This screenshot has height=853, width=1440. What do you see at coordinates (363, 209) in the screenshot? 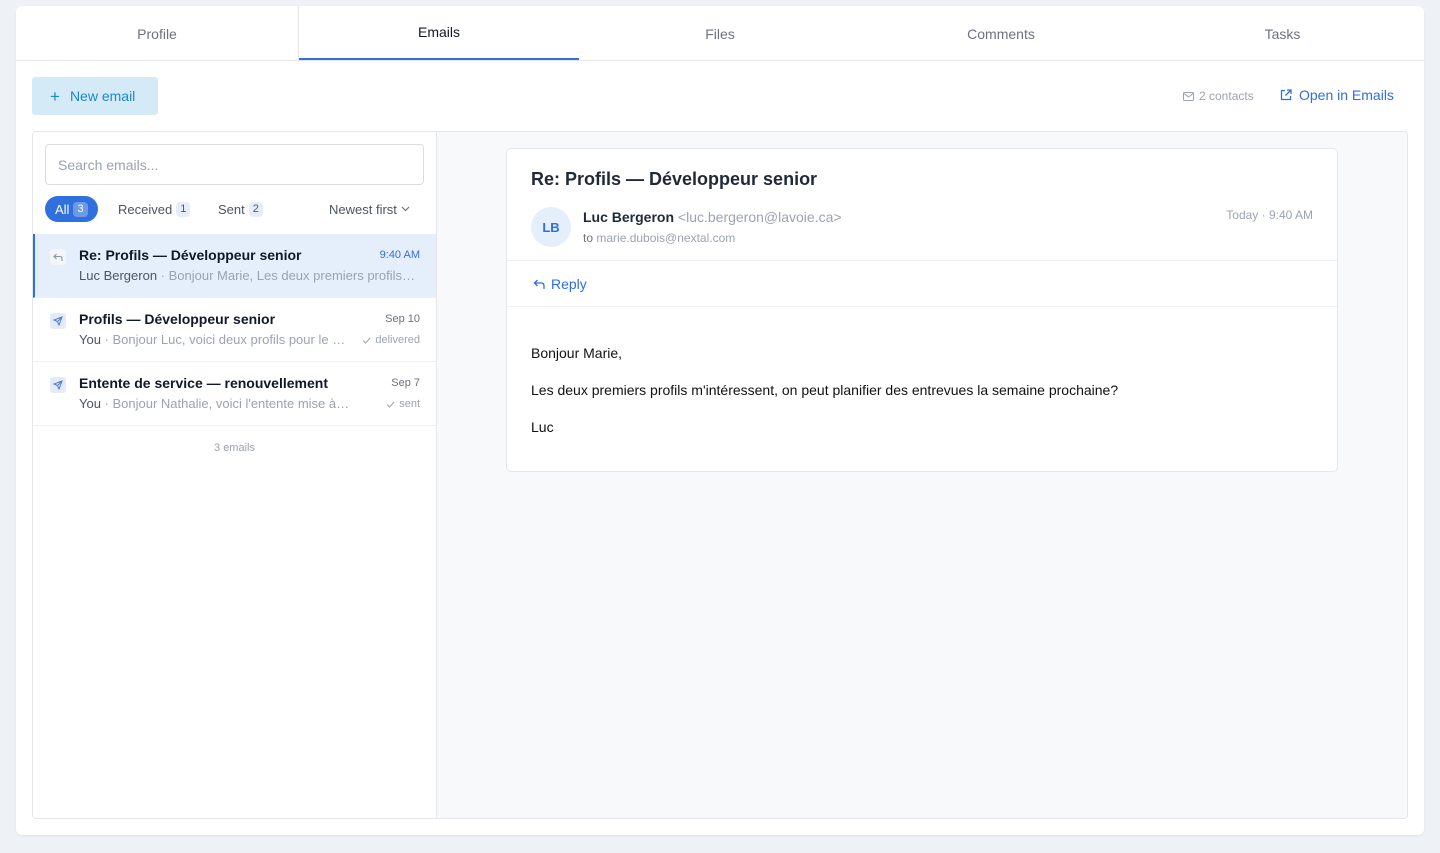
I see `sort-label: Newest first` at bounding box center [363, 209].